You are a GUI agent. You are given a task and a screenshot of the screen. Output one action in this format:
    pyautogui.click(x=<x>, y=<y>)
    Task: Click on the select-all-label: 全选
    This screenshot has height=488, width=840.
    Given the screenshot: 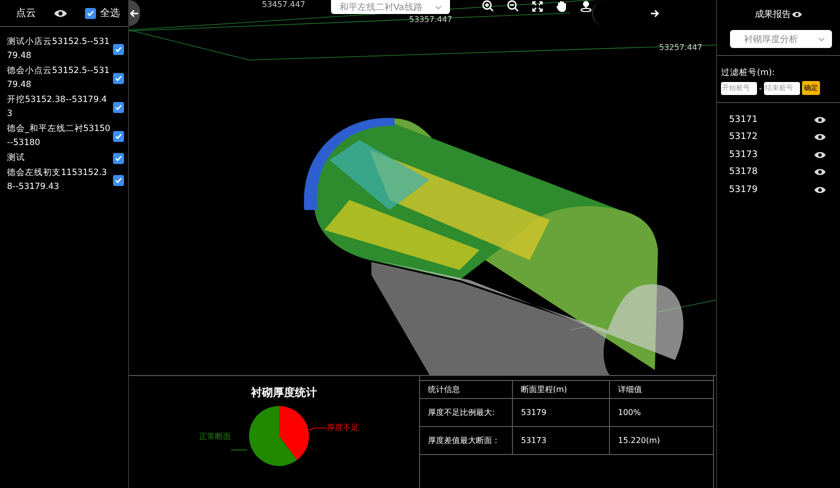 What is the action you would take?
    pyautogui.click(x=110, y=13)
    